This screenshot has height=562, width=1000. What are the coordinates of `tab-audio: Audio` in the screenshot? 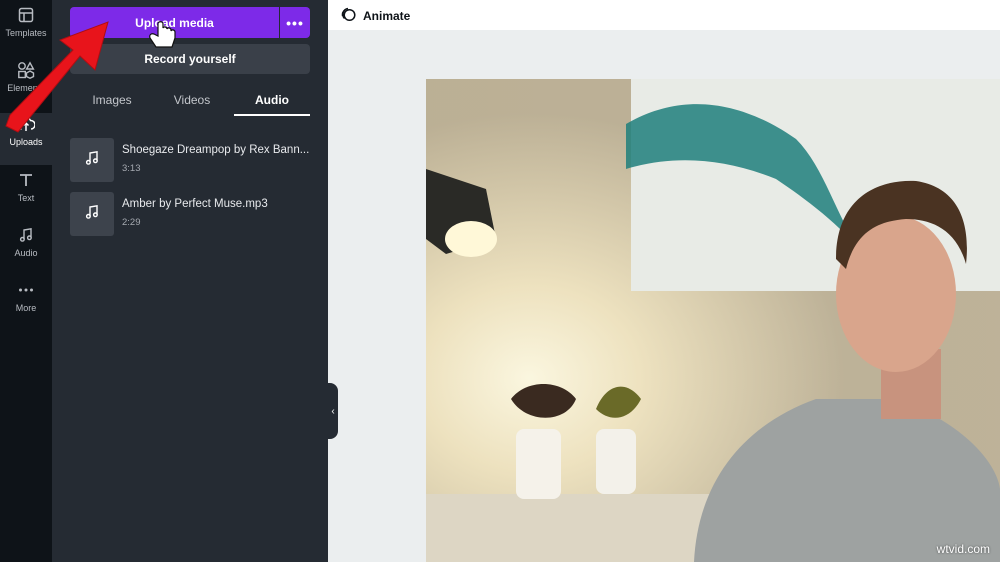 It's located at (272, 101).